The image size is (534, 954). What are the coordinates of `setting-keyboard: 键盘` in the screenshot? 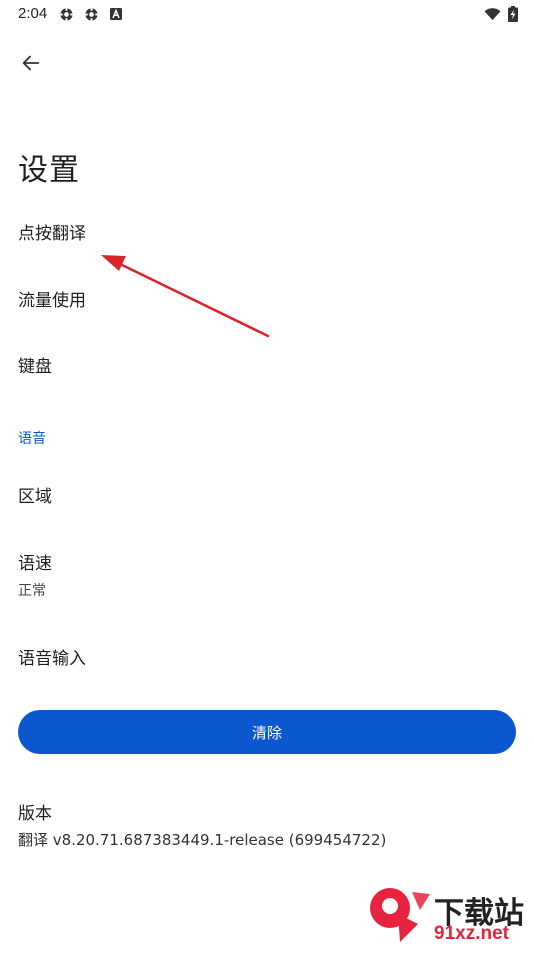 It's located at (35, 364).